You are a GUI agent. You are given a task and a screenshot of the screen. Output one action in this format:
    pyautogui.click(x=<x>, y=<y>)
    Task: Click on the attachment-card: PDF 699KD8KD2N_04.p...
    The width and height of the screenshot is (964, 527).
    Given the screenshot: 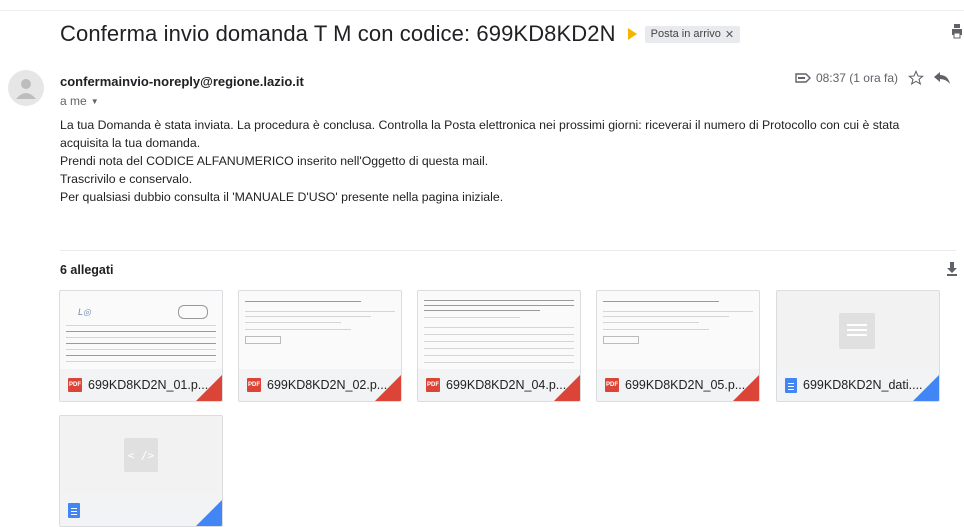 What is the action you would take?
    pyautogui.click(x=499, y=346)
    